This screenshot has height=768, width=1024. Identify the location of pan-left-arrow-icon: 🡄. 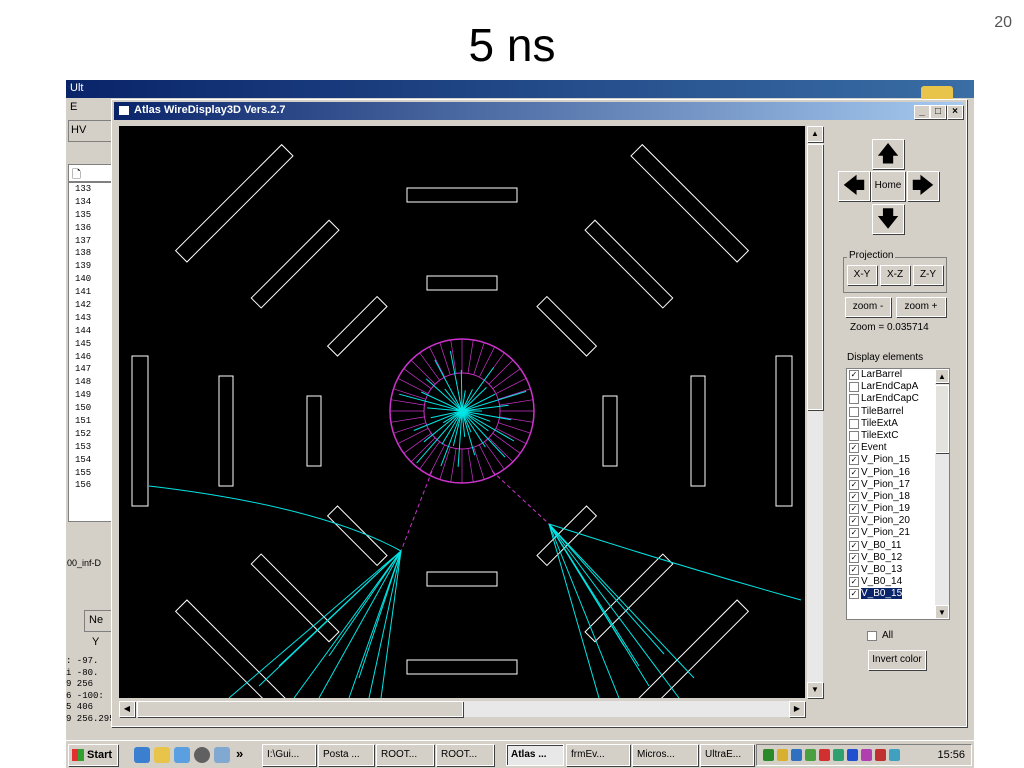
(854, 186).